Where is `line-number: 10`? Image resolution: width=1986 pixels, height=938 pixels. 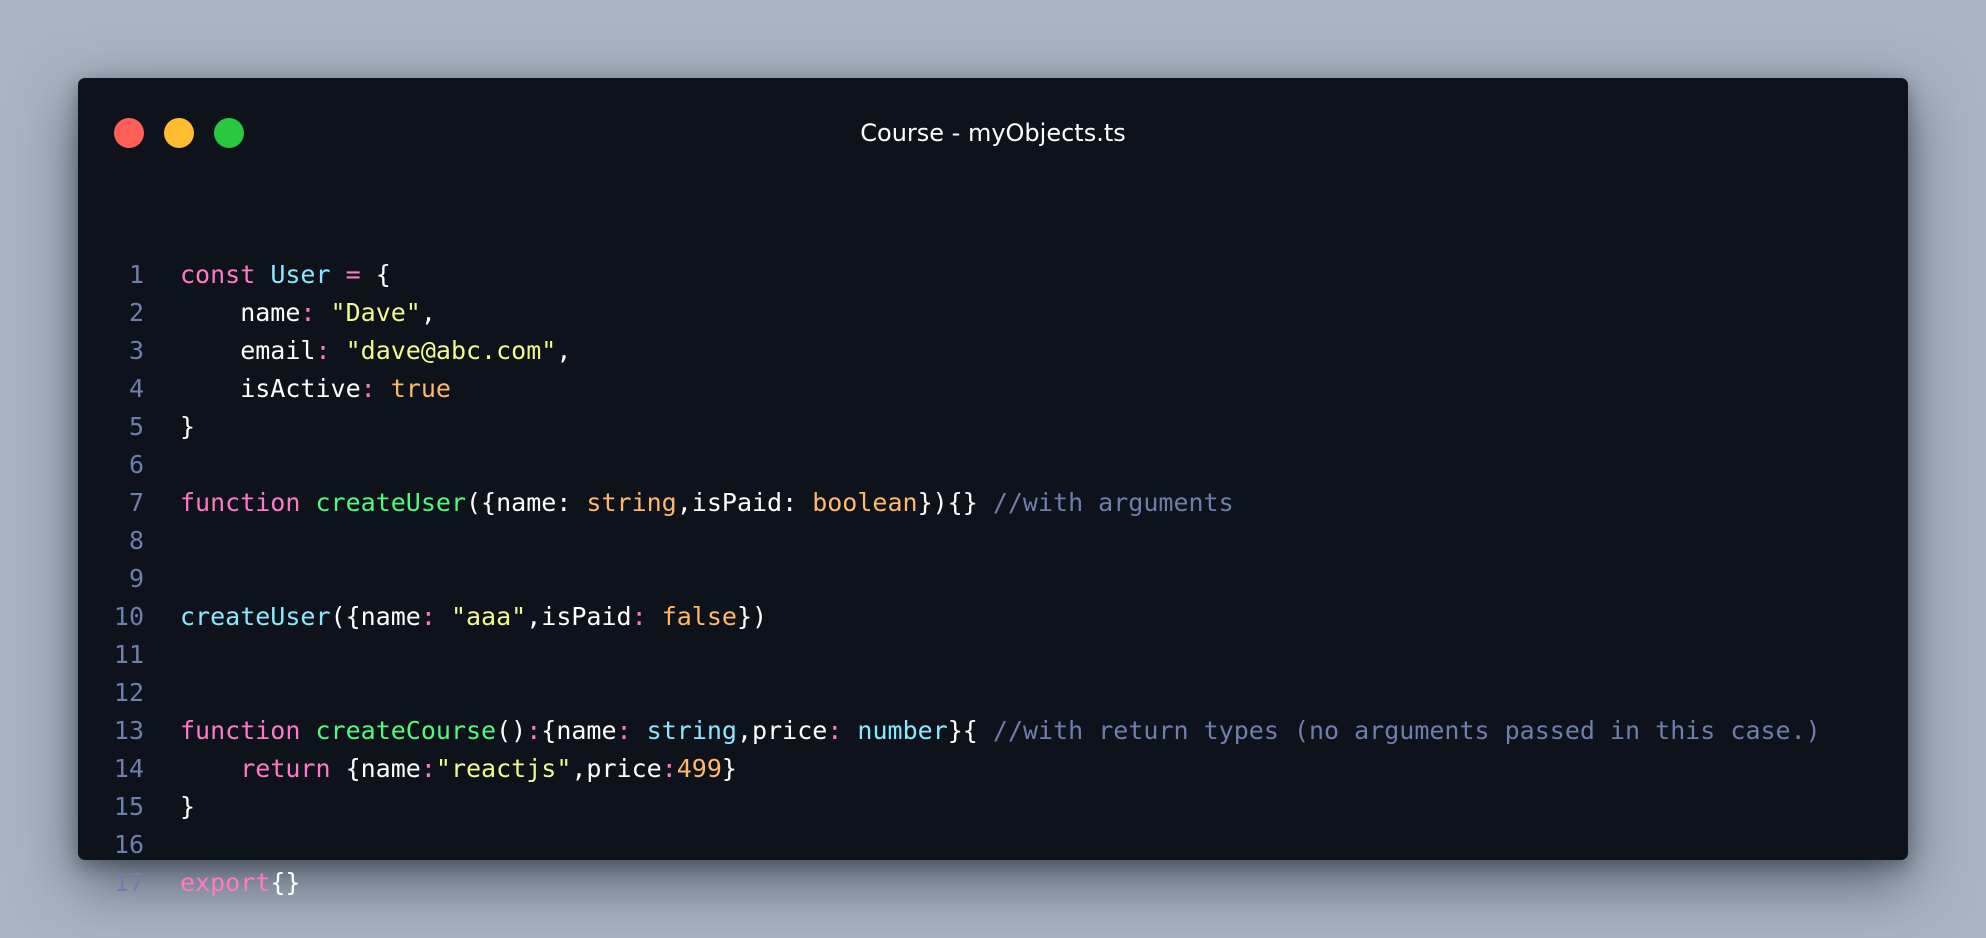
line-number: 10 is located at coordinates (128, 616).